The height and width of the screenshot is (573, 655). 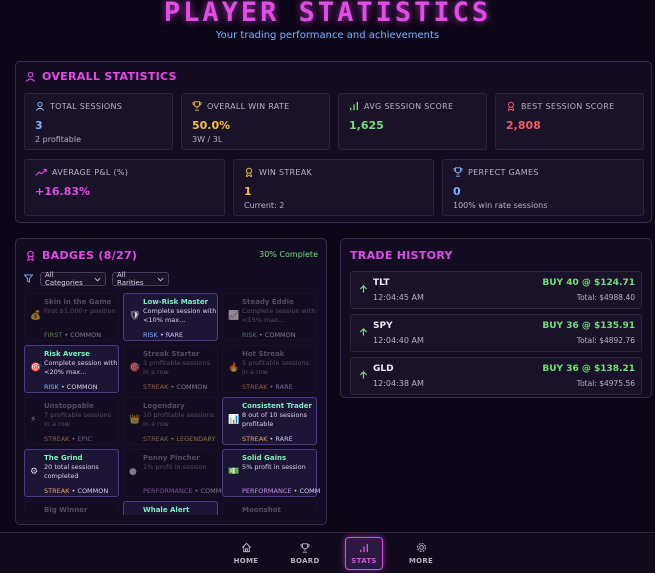 What do you see at coordinates (80, 311) in the screenshot?
I see `badge-description: First $1,000+ position` at bounding box center [80, 311].